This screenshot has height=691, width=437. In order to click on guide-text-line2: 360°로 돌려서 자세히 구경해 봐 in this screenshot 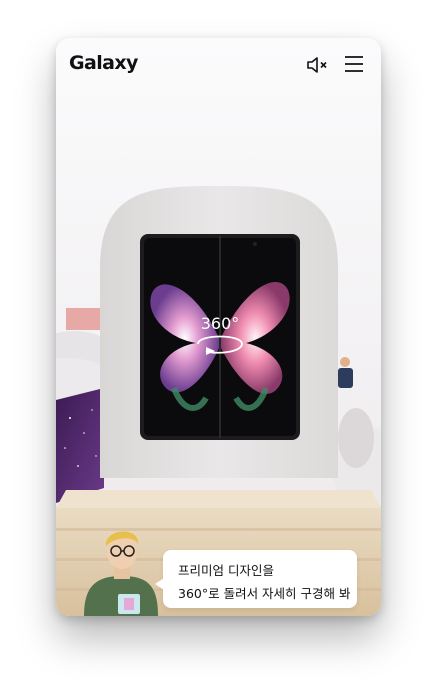, I will do `click(264, 593)`.